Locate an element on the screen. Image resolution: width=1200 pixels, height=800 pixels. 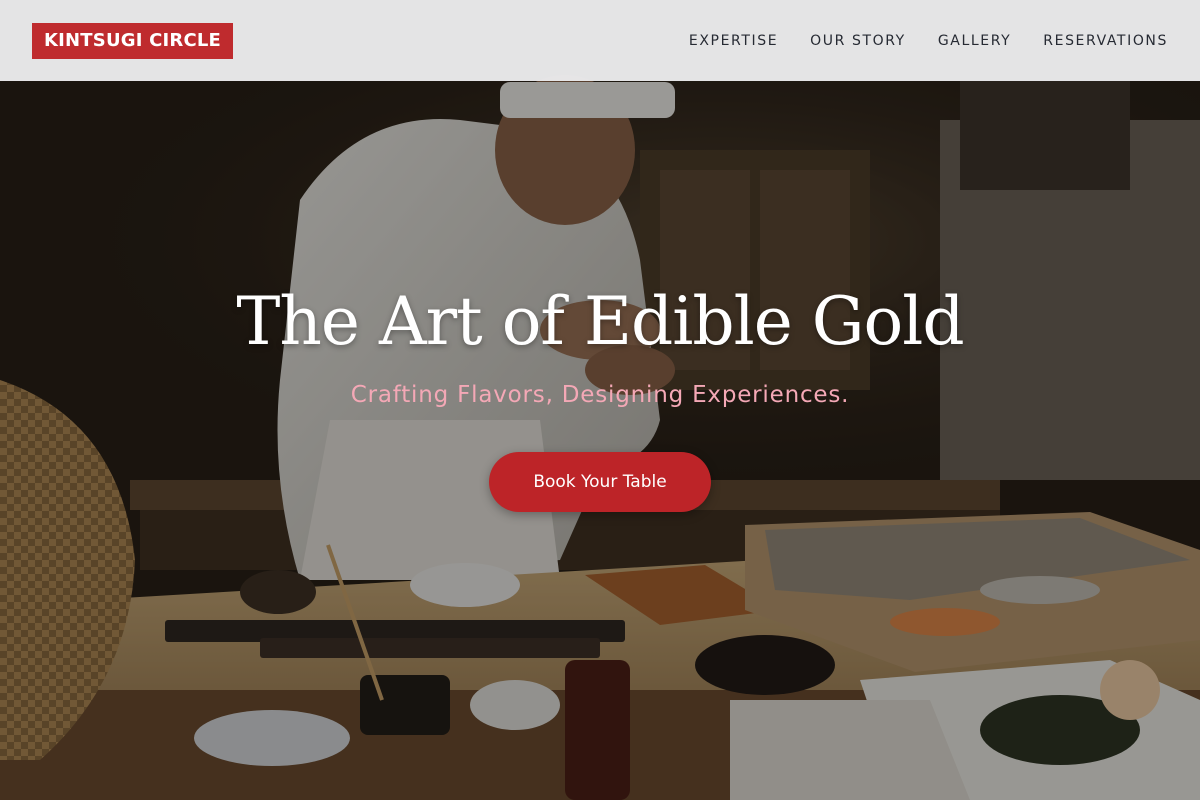
main-nav: EXPERTISE OUR STORY GALLERY RESERVATIONS is located at coordinates (912, 41).